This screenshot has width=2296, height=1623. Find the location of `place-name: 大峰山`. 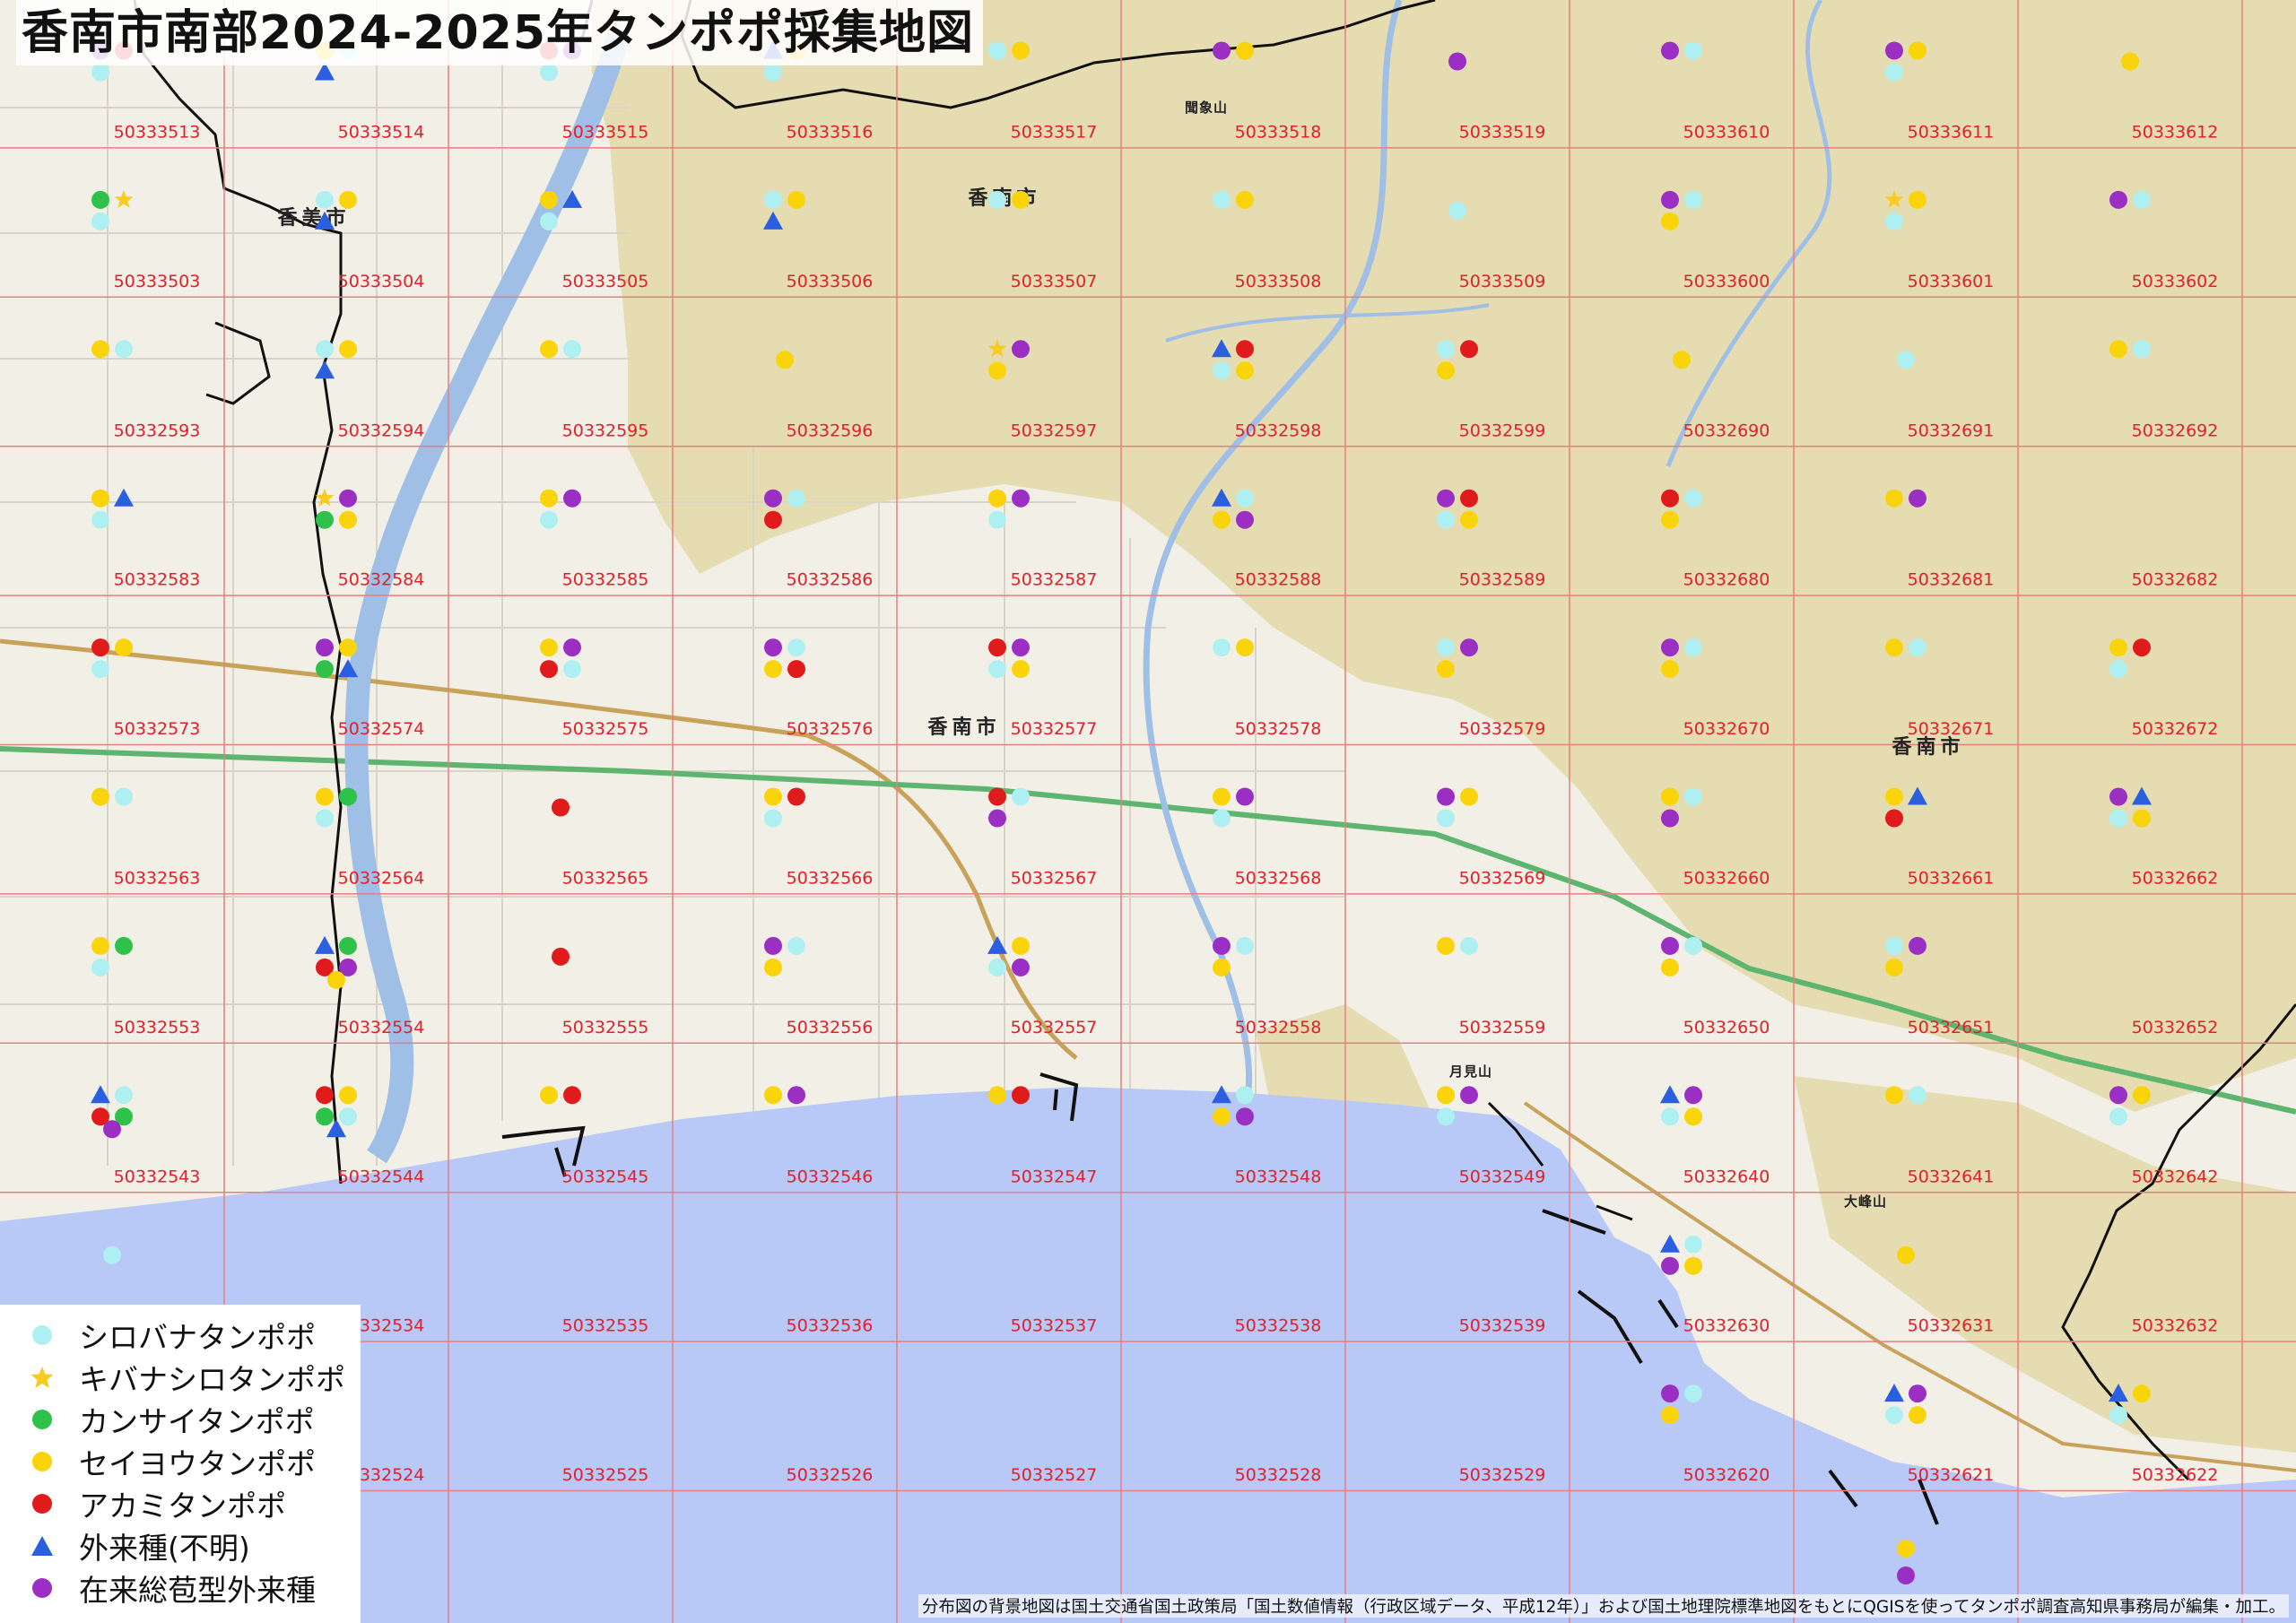

place-name: 大峰山 is located at coordinates (1865, 1201).